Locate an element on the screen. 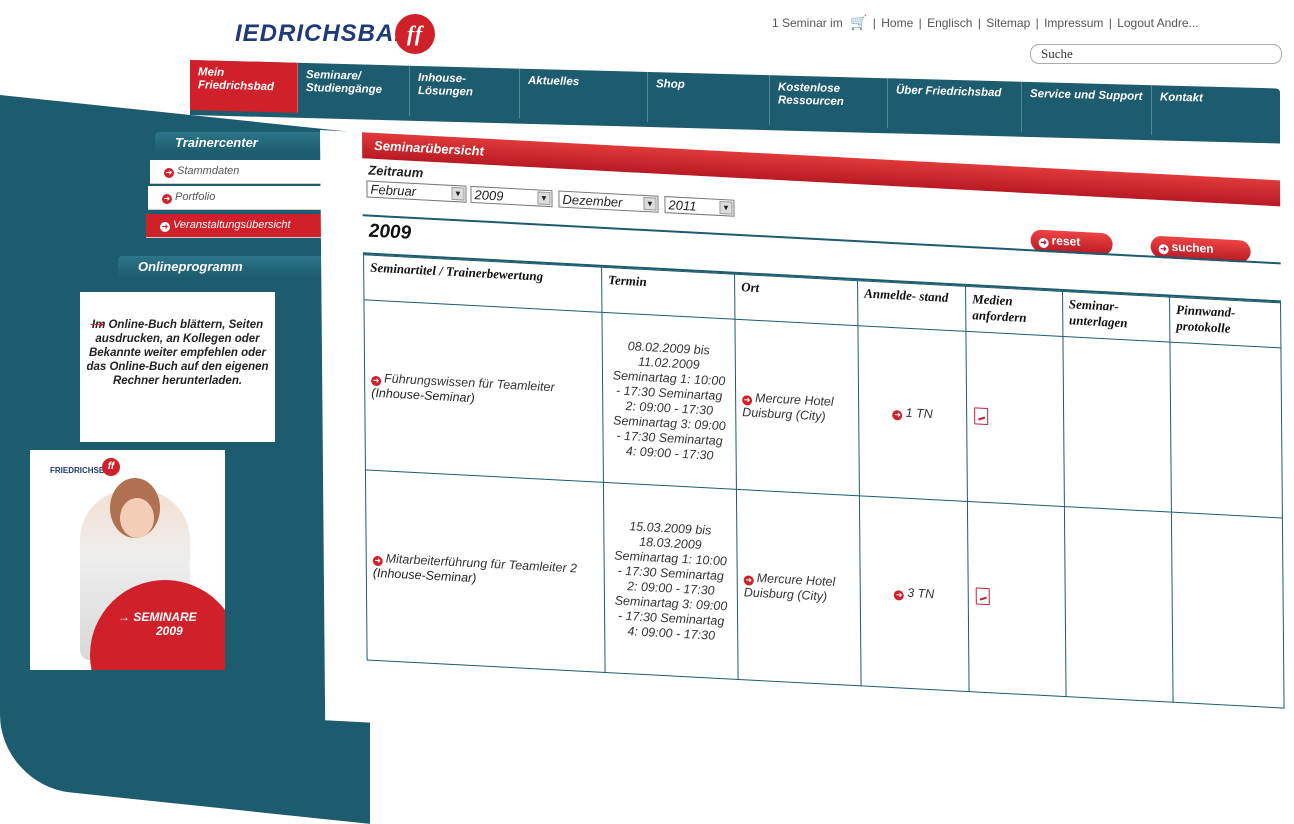 This screenshot has width=1294, height=824. anmeldestand-text: 1 TN is located at coordinates (919, 413).